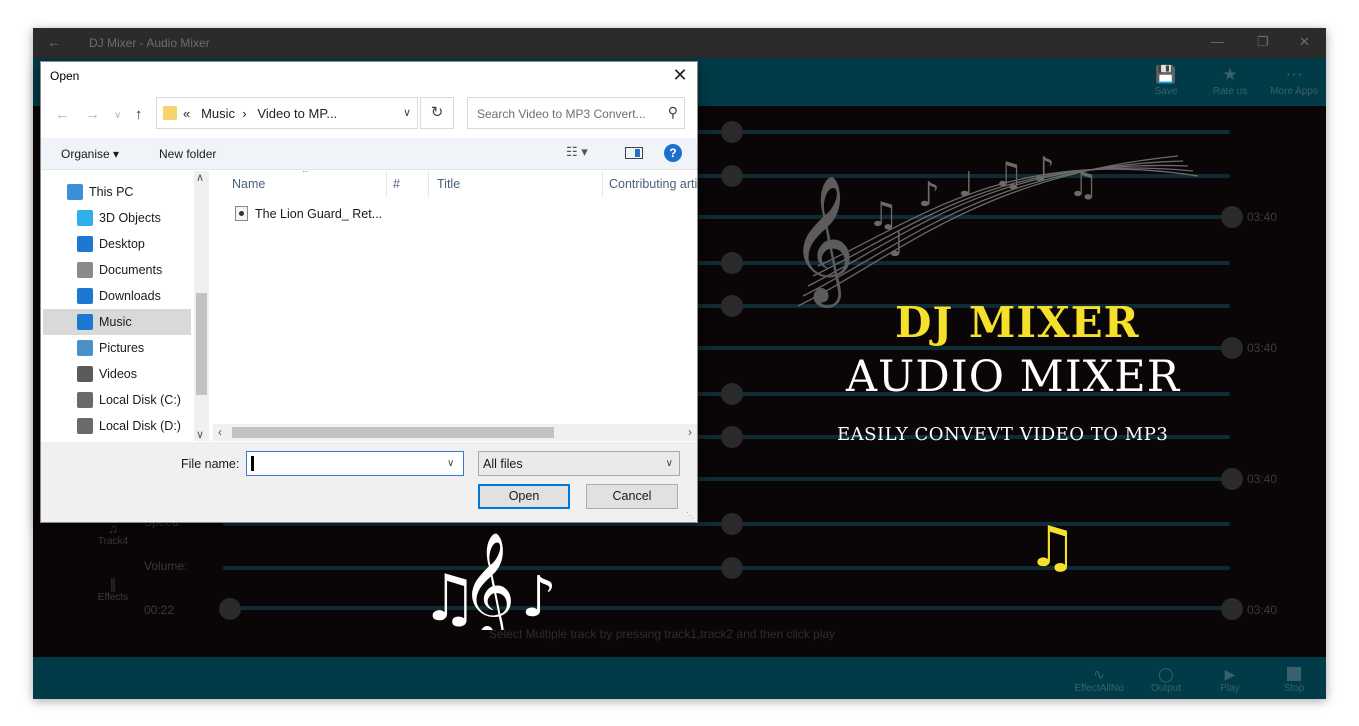  What do you see at coordinates (92, 114) in the screenshot?
I see `forward-icon: →` at bounding box center [92, 114].